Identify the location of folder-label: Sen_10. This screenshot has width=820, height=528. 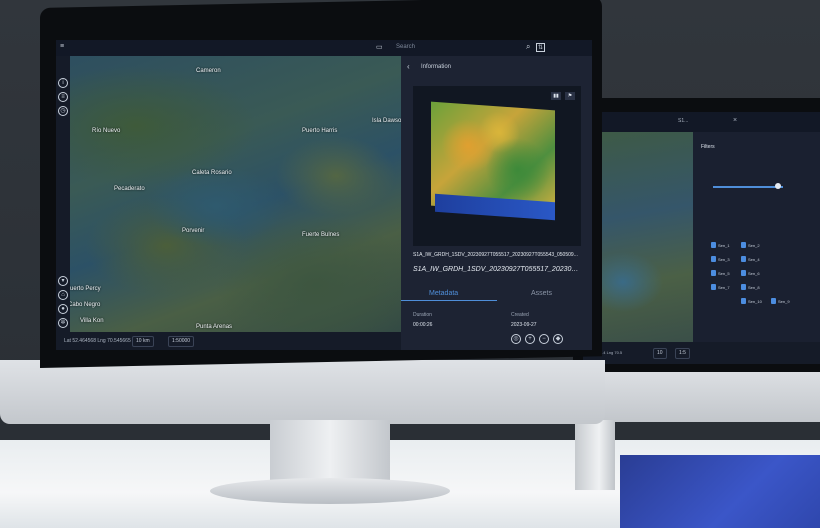
(755, 301).